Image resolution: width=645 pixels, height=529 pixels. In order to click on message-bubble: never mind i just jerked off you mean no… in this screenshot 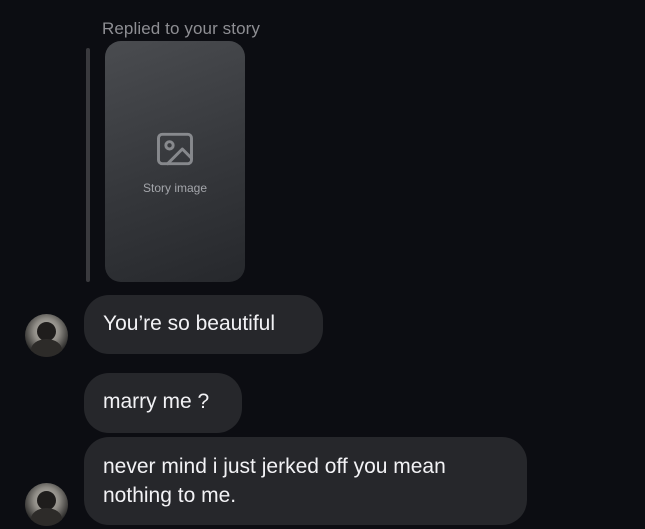, I will do `click(305, 481)`.